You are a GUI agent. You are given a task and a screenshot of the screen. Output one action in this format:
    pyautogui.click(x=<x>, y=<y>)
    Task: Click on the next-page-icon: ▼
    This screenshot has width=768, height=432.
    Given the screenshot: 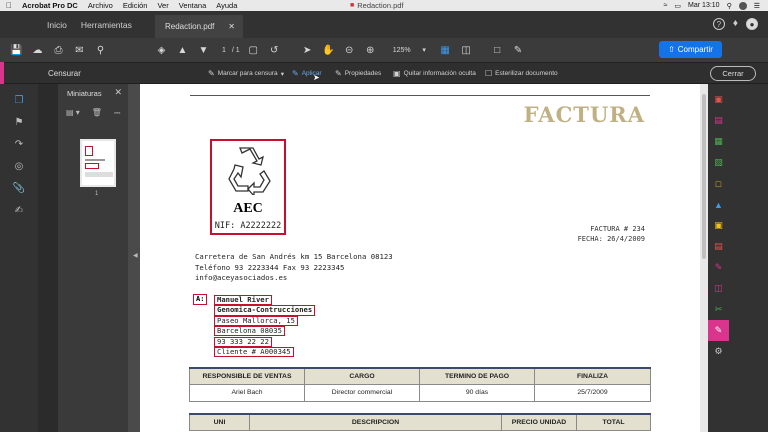 What is the action you would take?
    pyautogui.click(x=203, y=50)
    